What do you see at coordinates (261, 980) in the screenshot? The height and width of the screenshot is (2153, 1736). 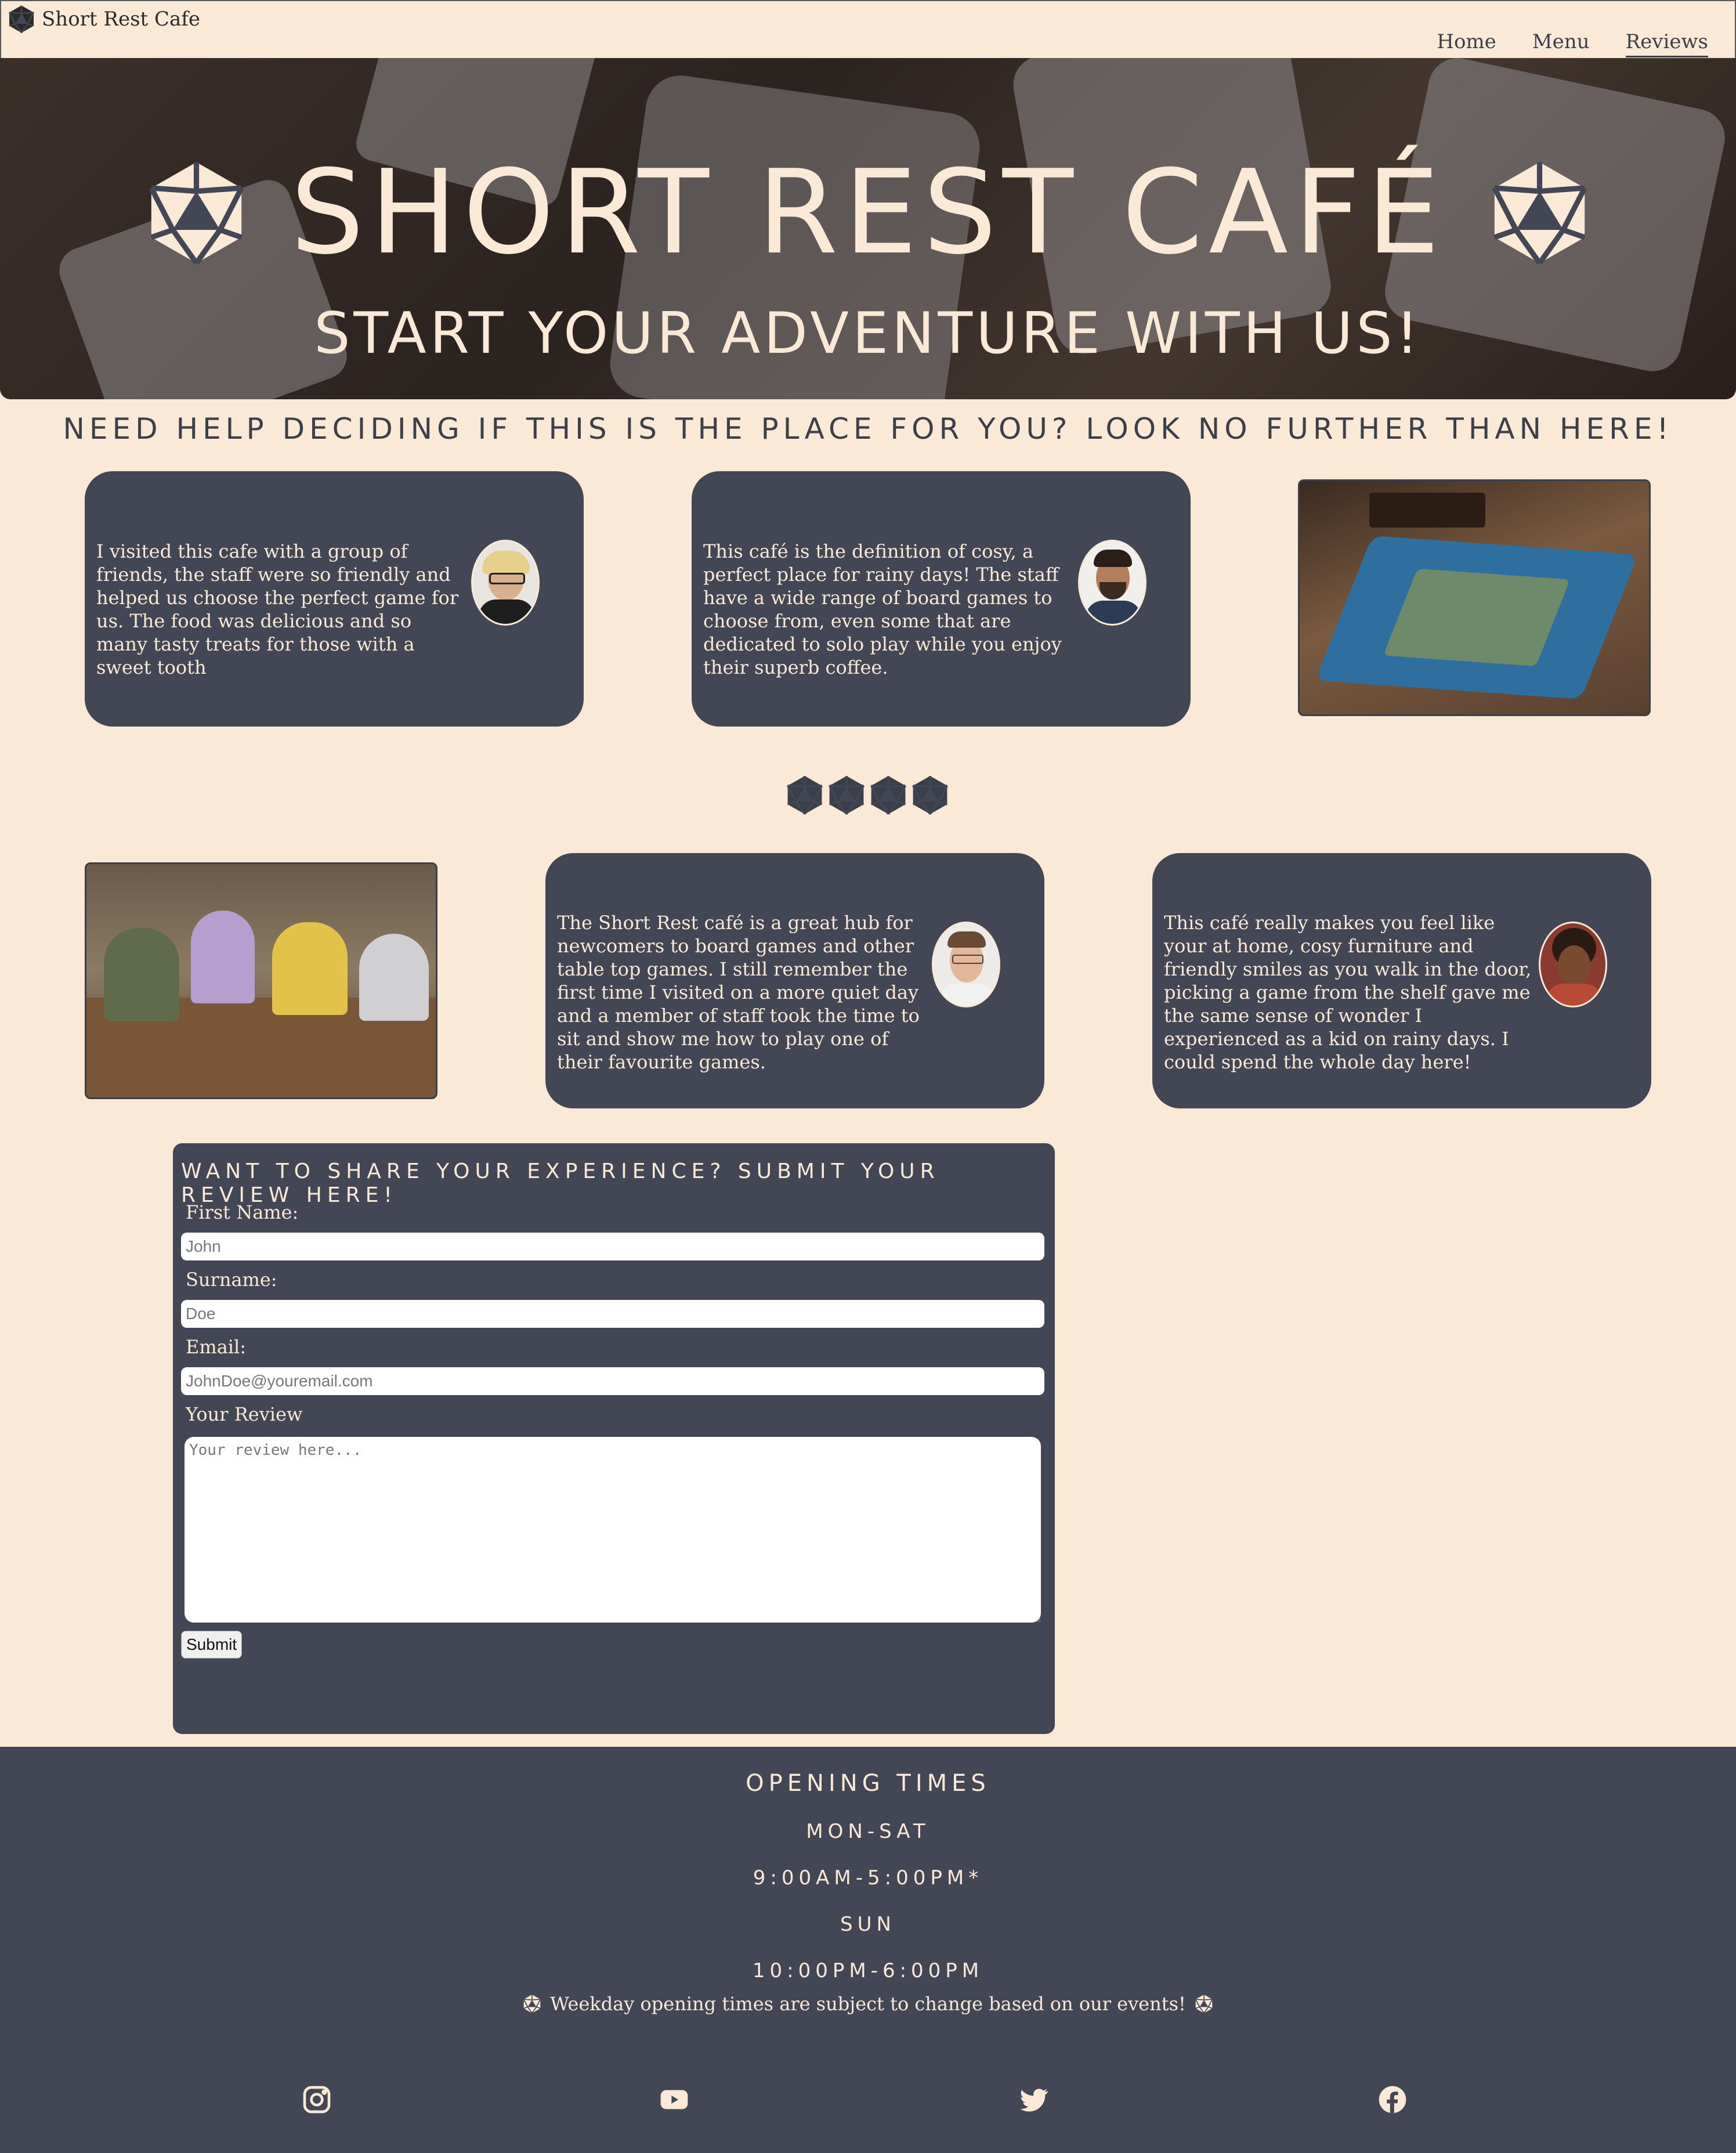 I see `friends-gaming-photo` at bounding box center [261, 980].